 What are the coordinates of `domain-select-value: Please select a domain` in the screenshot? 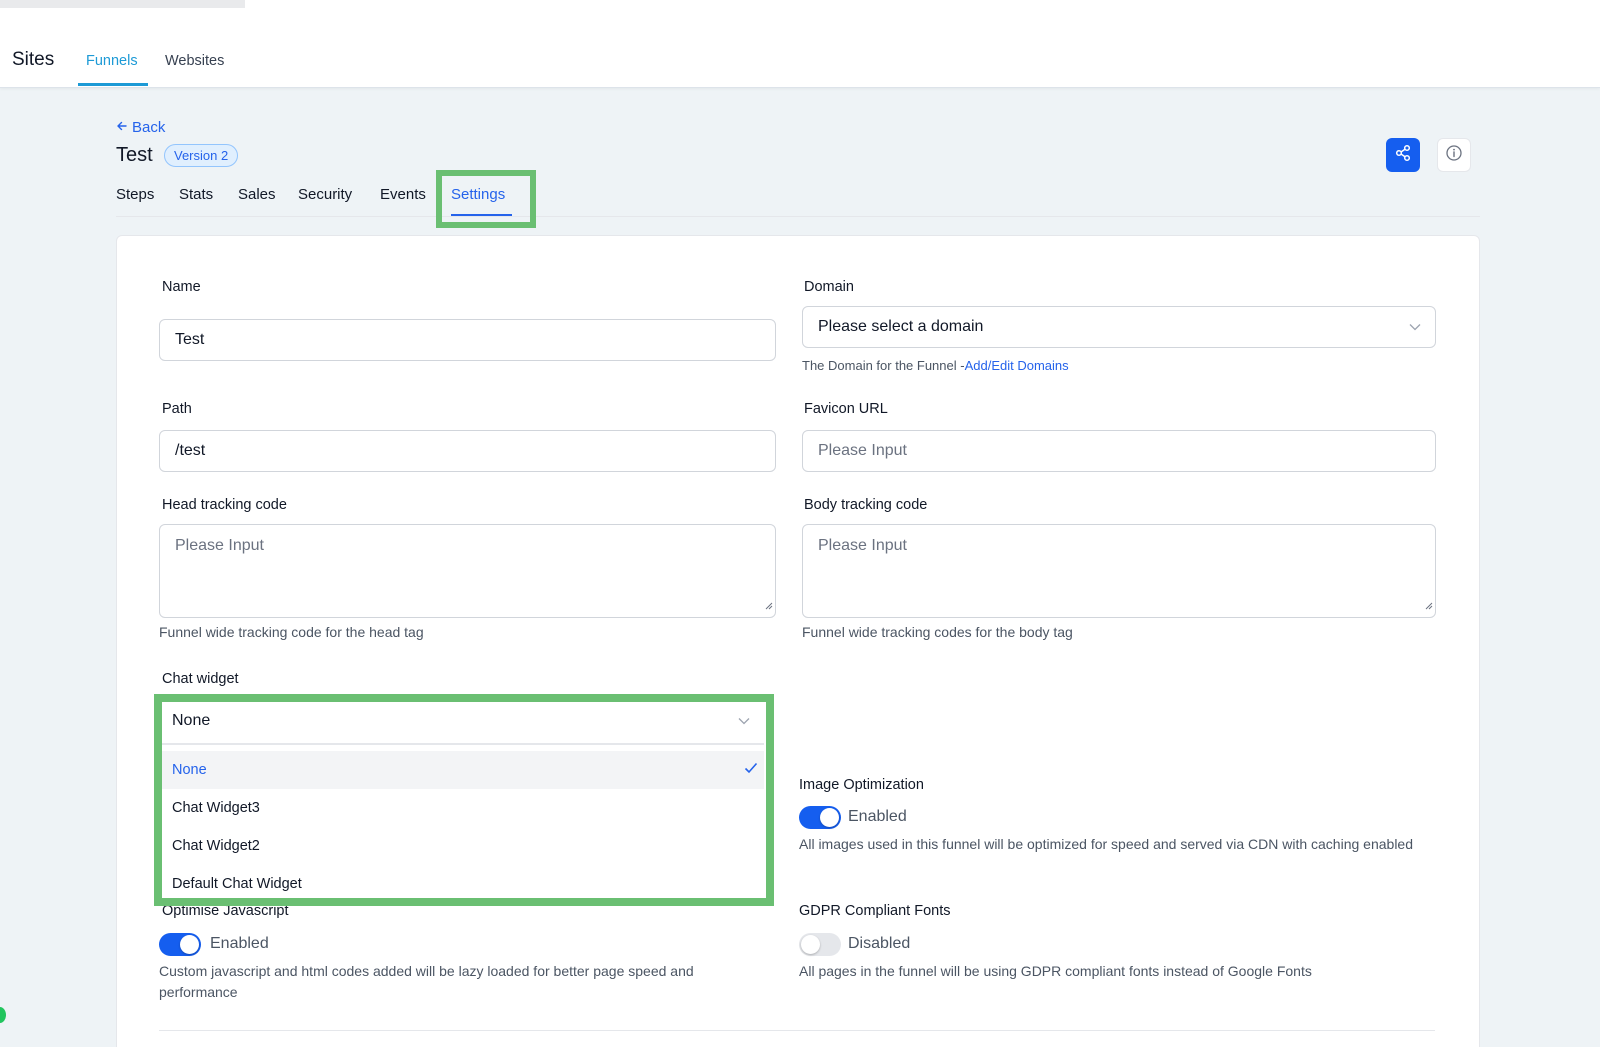 It's located at (901, 326).